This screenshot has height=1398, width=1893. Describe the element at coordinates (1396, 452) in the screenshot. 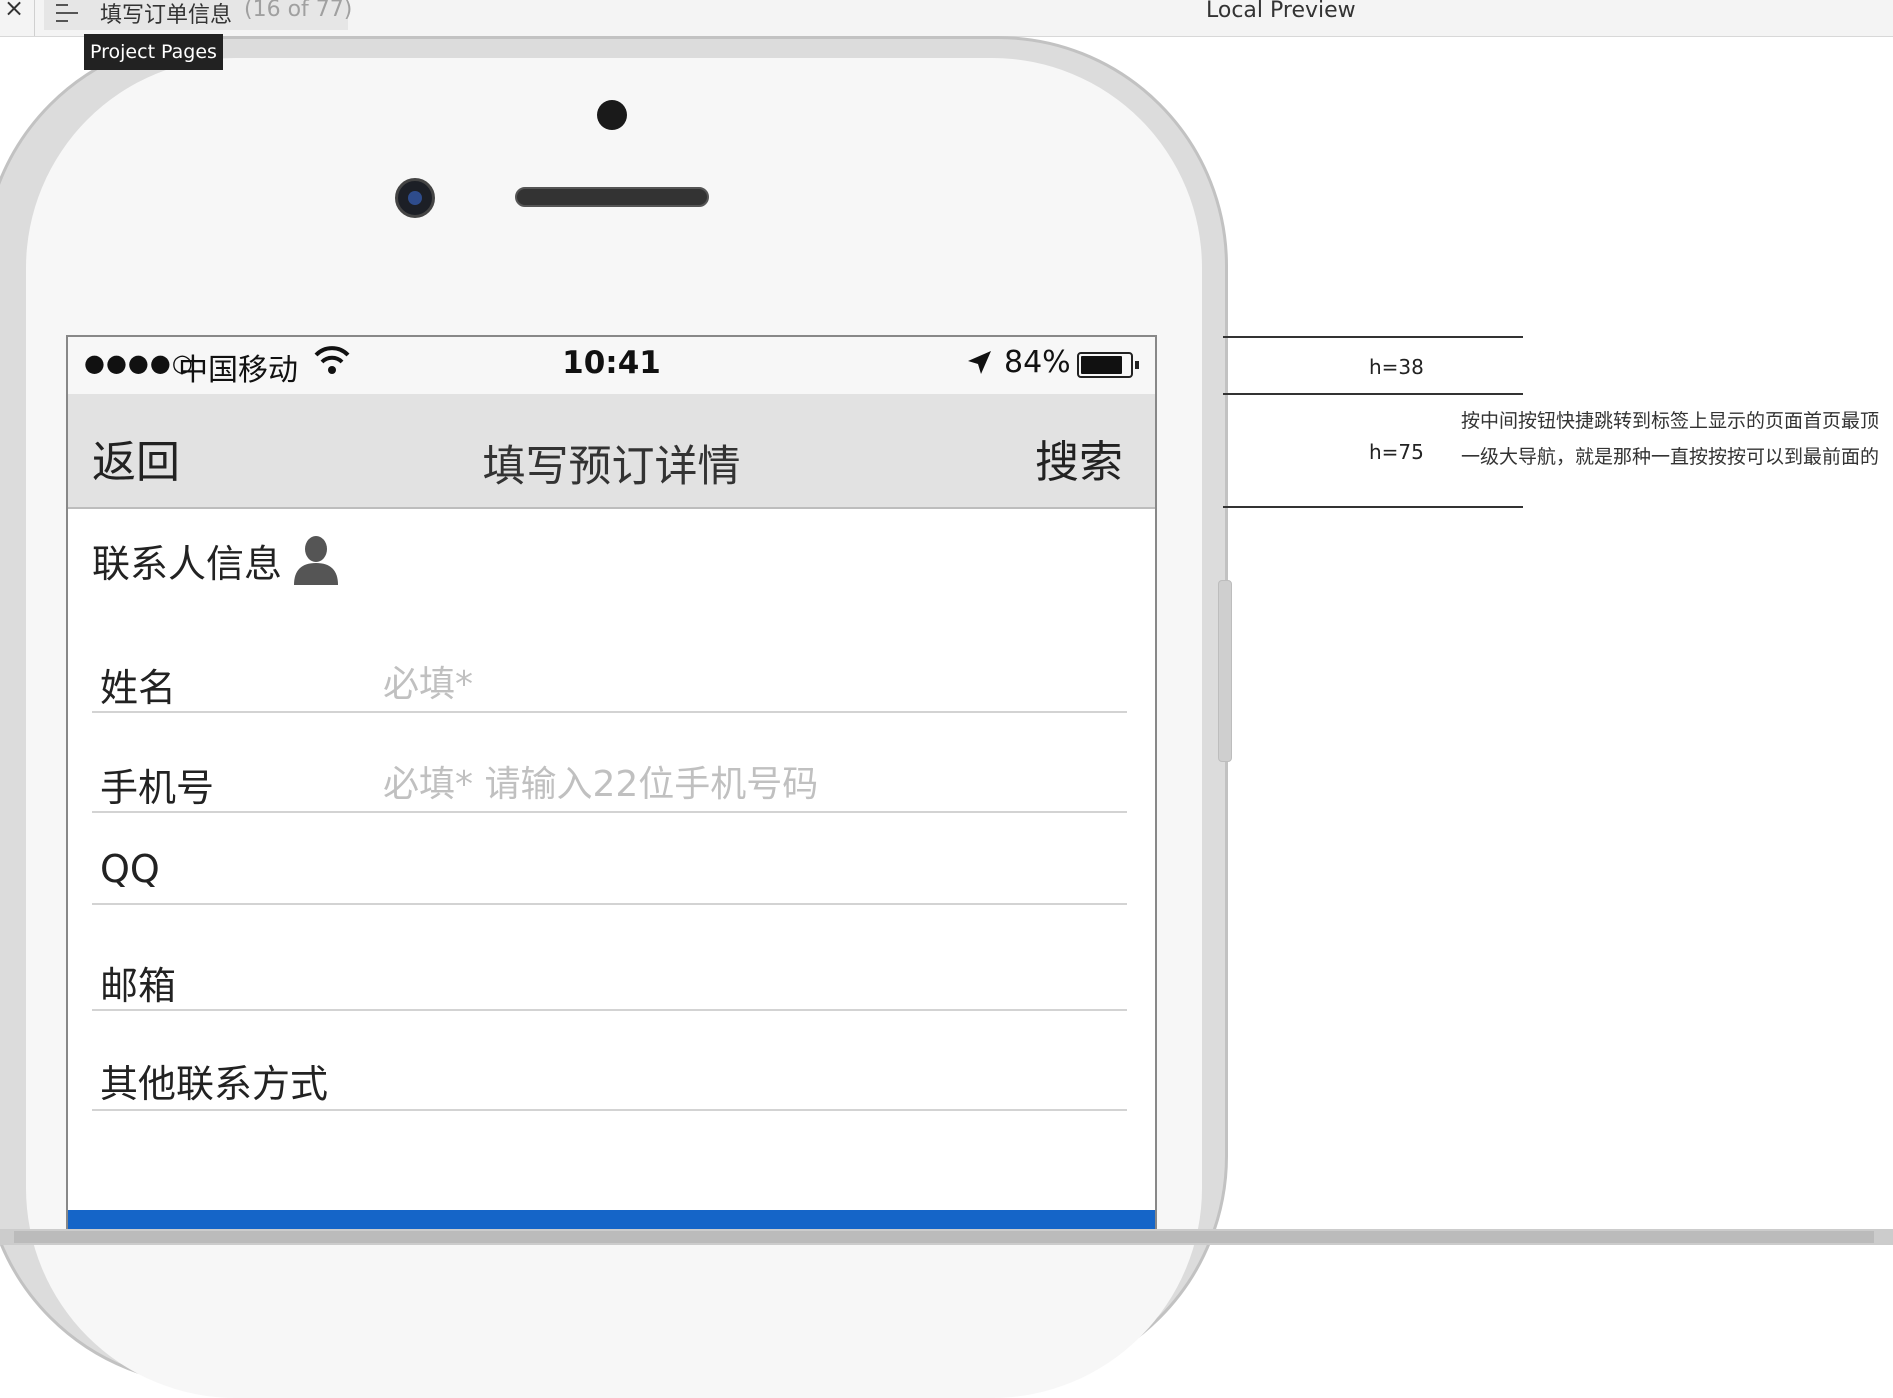

I see `nav-height-label: h=75` at that location.